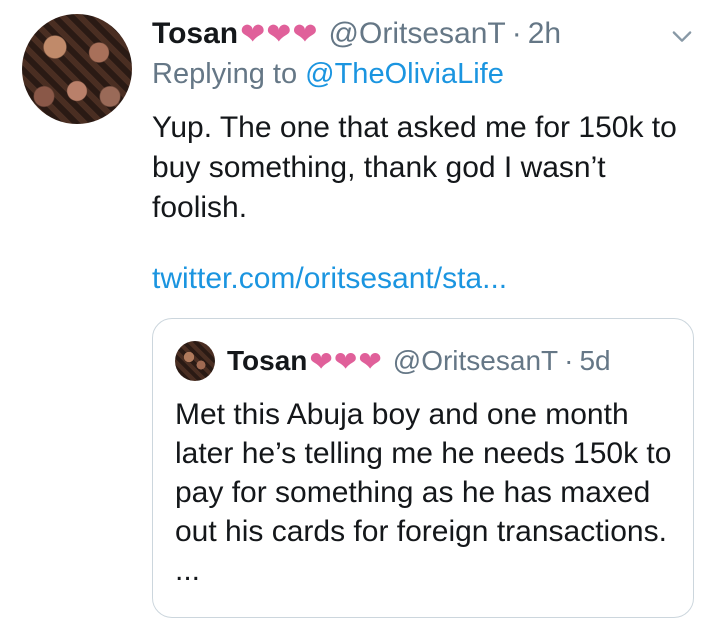 Image resolution: width=720 pixels, height=618 pixels. I want to click on quote-heart-emoji-icon: ❤❤❤, so click(346, 361).